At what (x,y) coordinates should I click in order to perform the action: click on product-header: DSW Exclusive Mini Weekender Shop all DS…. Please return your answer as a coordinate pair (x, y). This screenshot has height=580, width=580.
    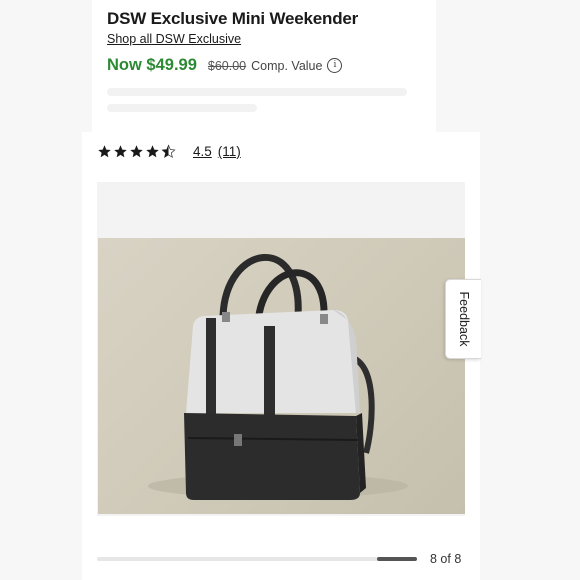
    Looking at the image, I should click on (264, 66).